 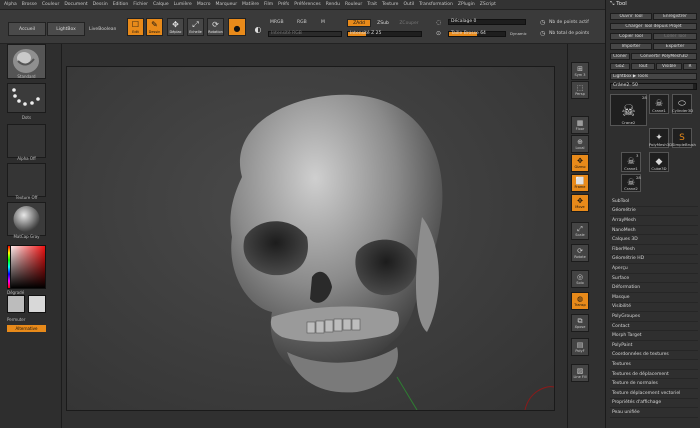 What do you see at coordinates (653, 86) in the screenshot?
I see `current-tool-slider: Crâne2. 50` at bounding box center [653, 86].